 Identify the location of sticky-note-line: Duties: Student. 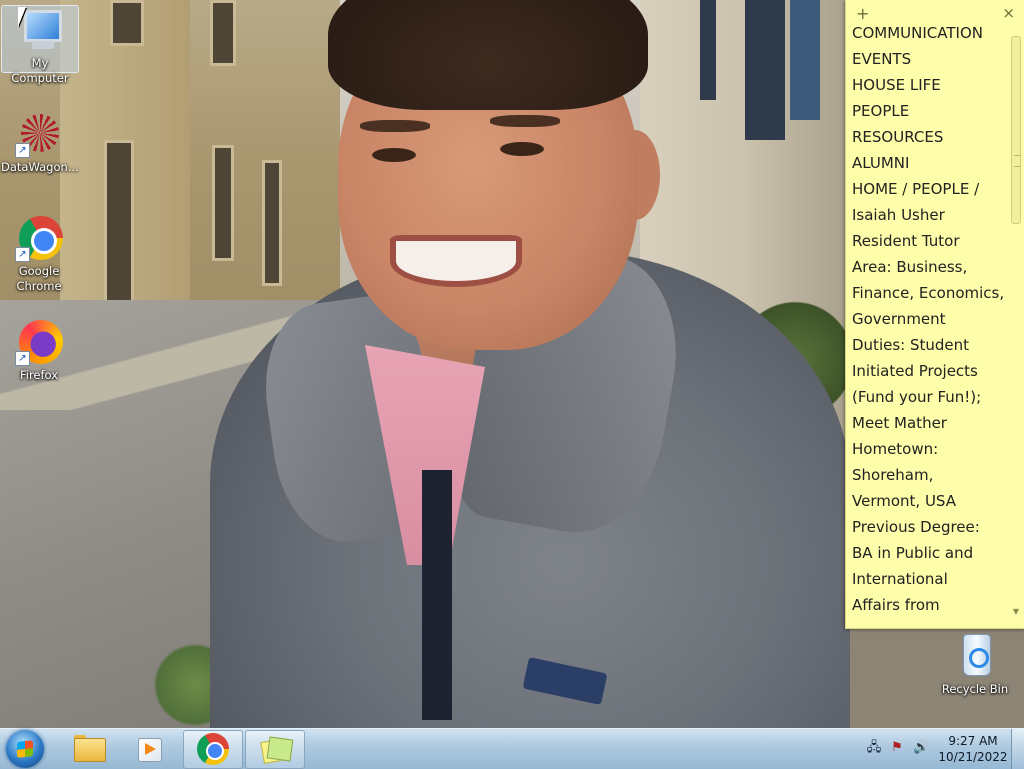
(911, 345).